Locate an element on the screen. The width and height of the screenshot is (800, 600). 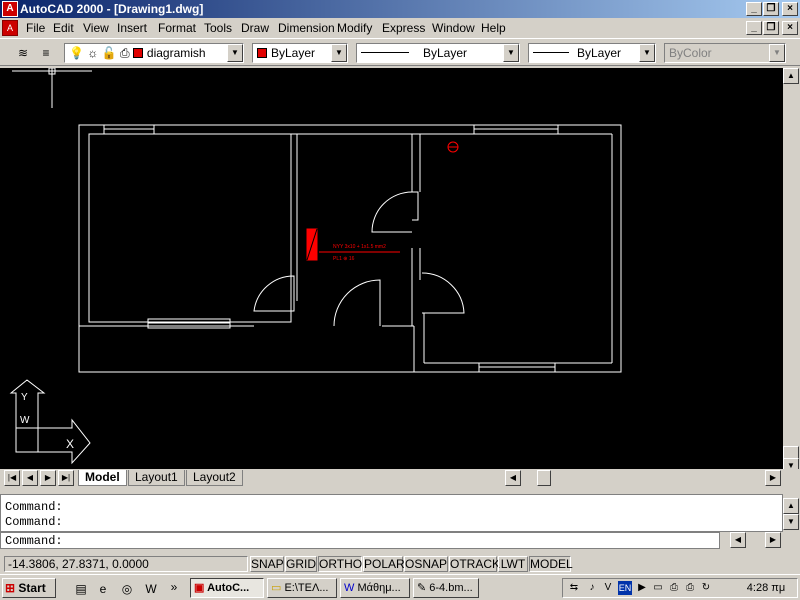
ortho-toggle: ORTHO is located at coordinates (340, 564).